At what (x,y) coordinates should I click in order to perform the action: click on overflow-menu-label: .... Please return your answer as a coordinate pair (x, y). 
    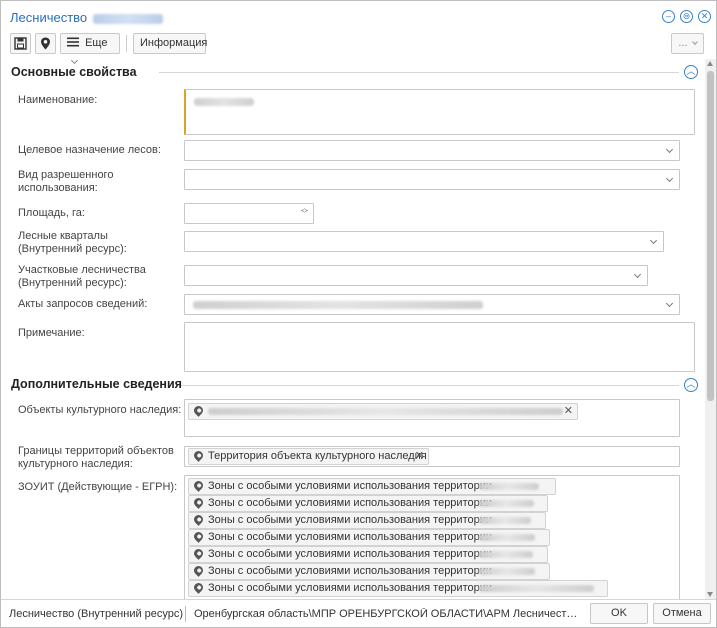
    Looking at the image, I should click on (683, 43).